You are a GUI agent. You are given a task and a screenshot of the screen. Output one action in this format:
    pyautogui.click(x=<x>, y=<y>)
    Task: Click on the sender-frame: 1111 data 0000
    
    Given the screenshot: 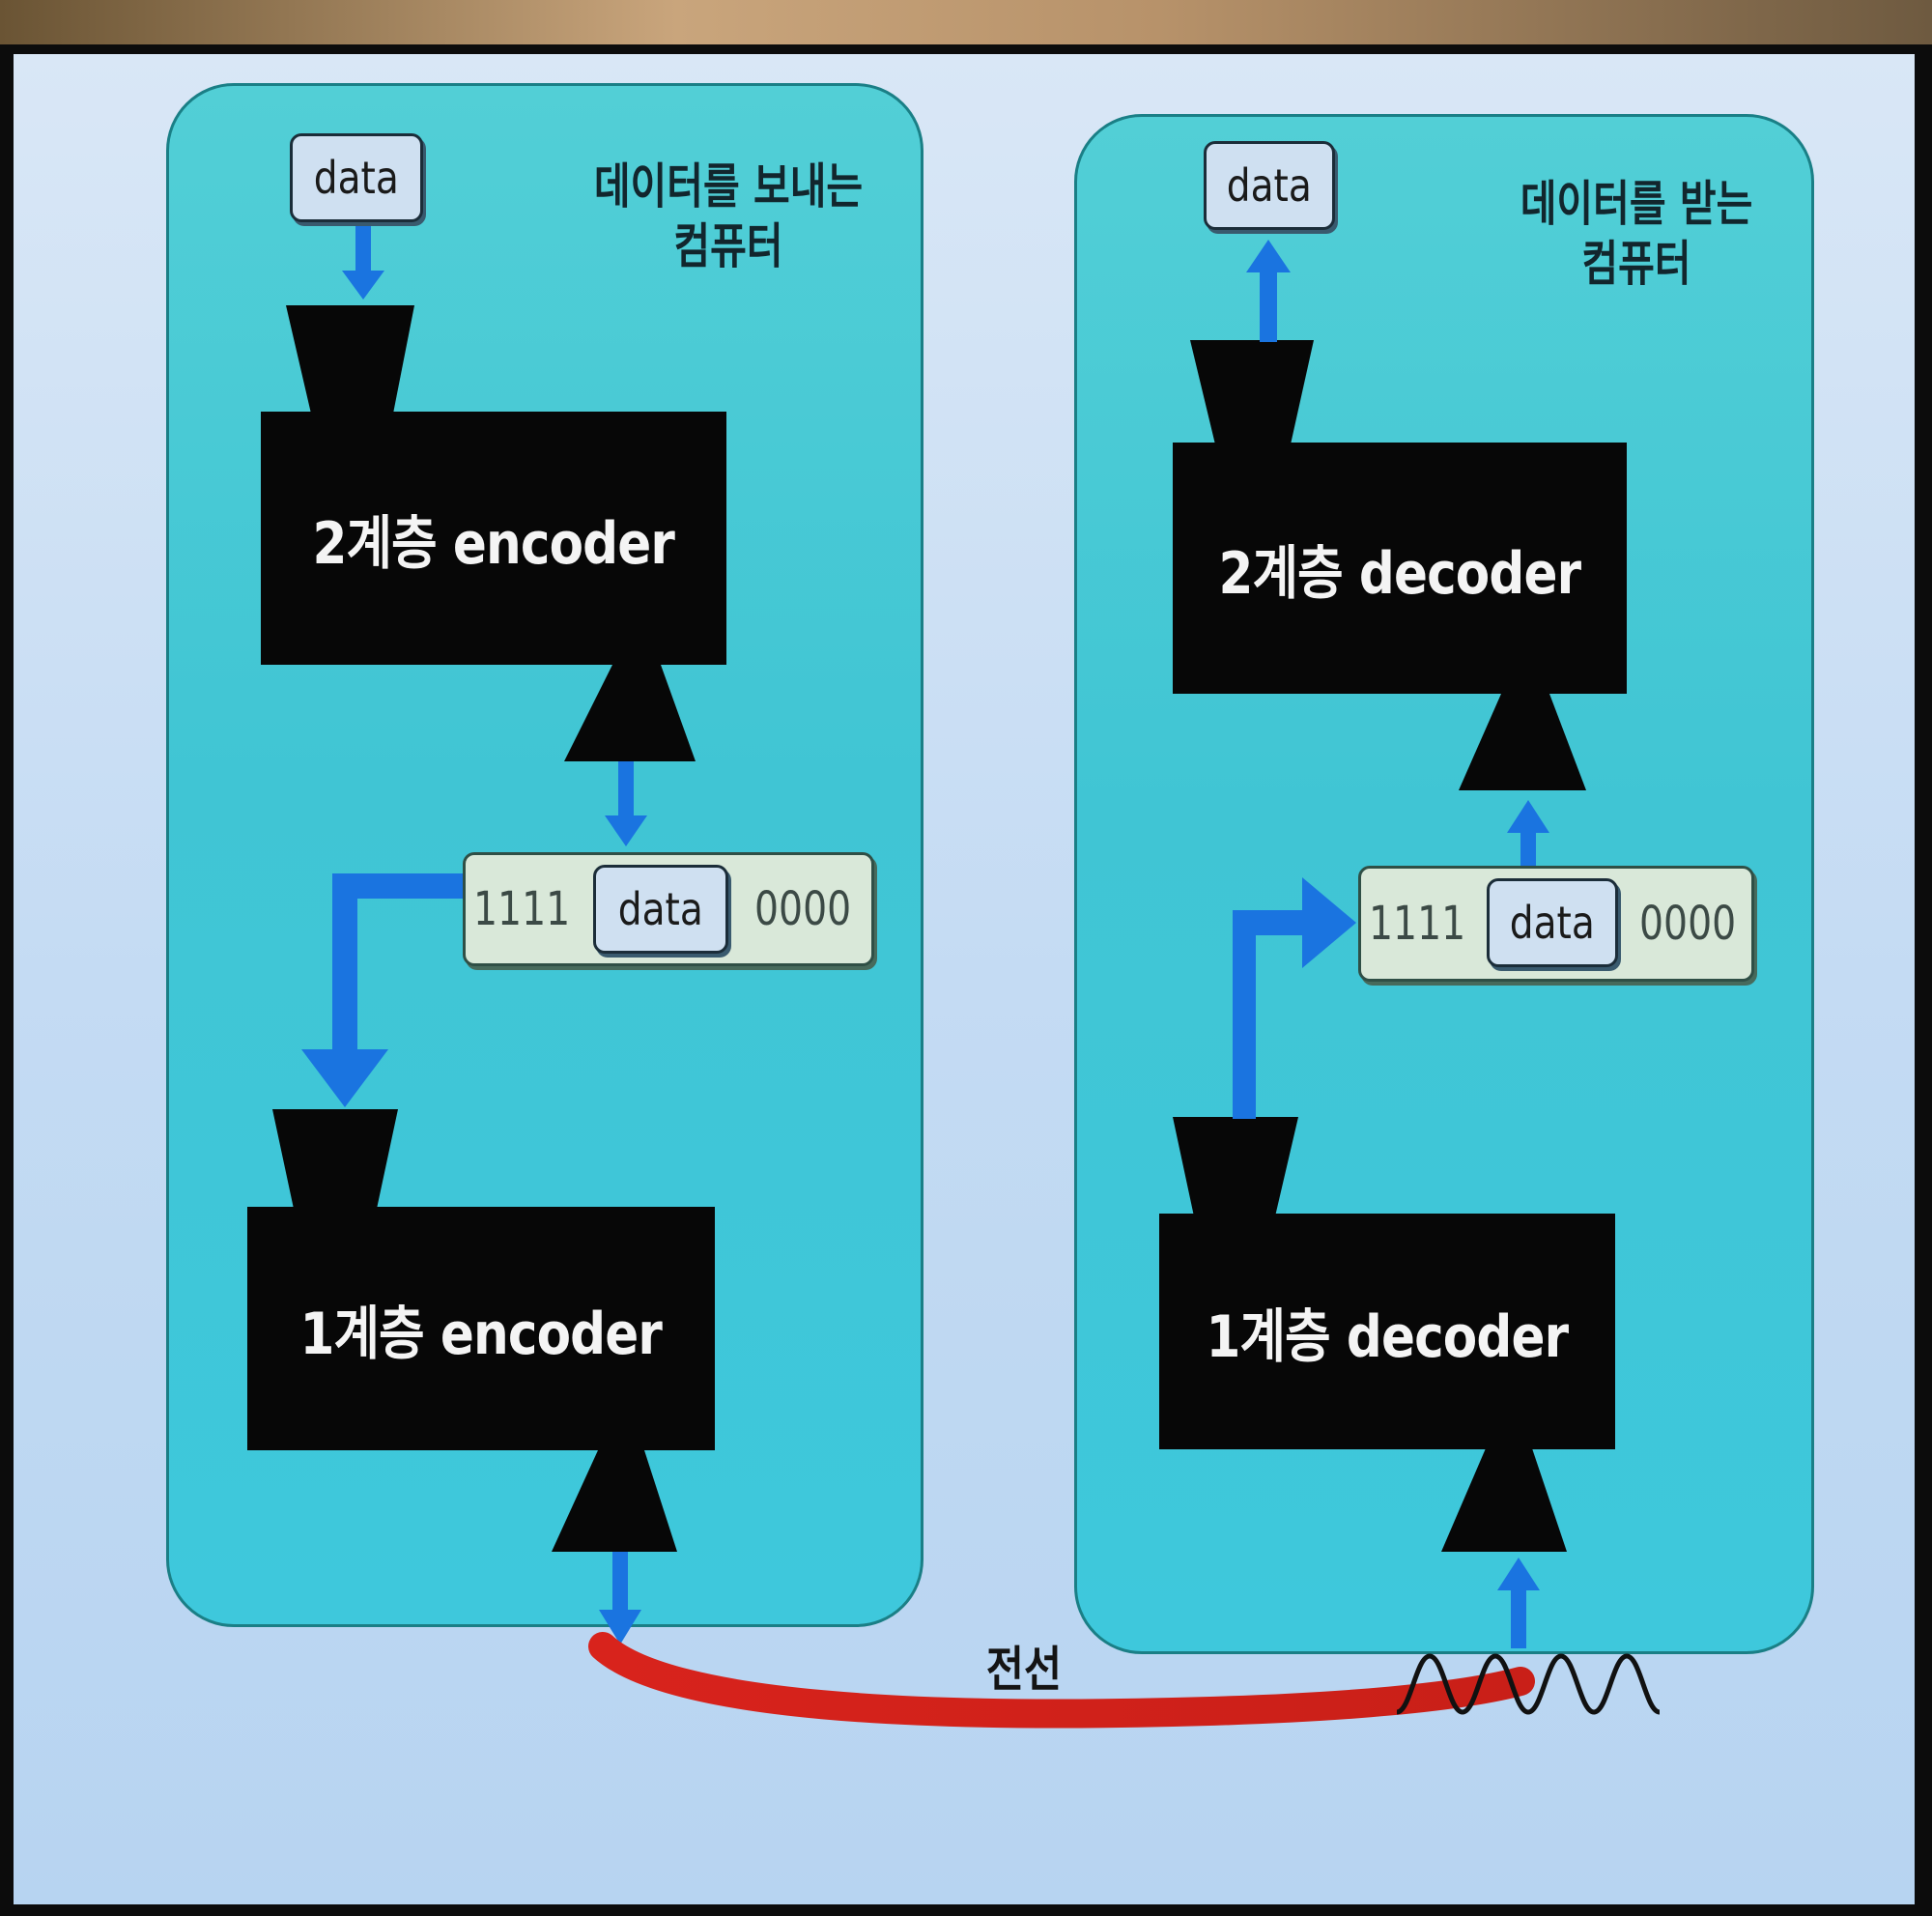 What is the action you would take?
    pyautogui.click(x=668, y=909)
    